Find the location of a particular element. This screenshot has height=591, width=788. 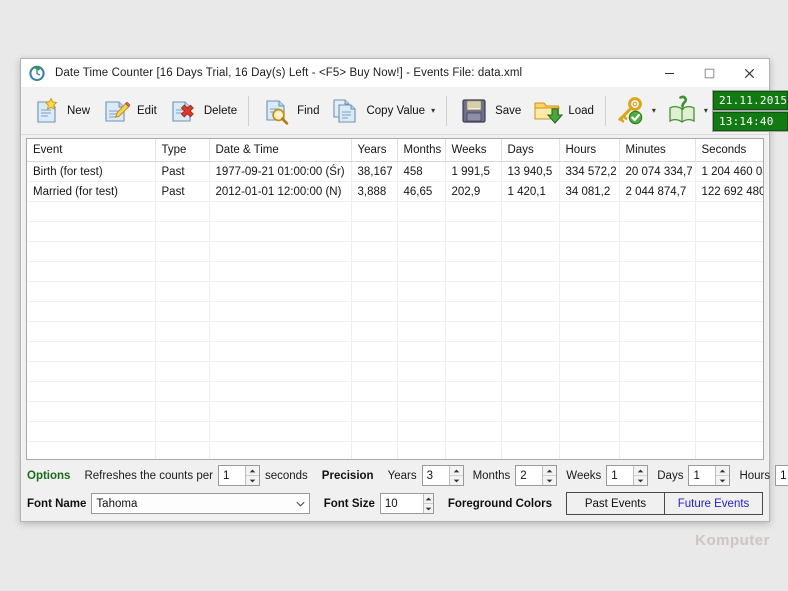

column-header-seconds: Seconds is located at coordinates (729, 150).